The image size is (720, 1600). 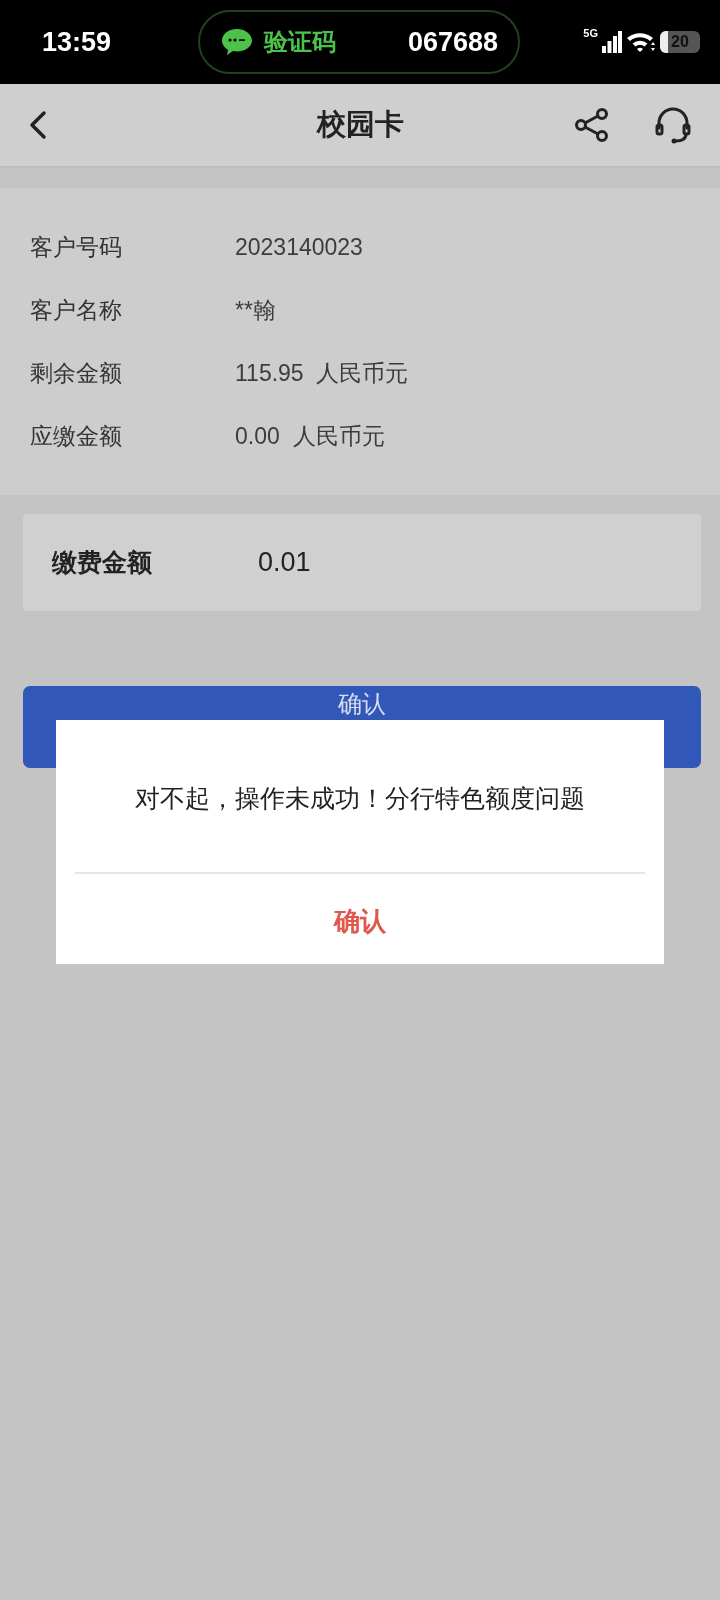 What do you see at coordinates (77, 42) in the screenshot?
I see `clock: 13:59` at bounding box center [77, 42].